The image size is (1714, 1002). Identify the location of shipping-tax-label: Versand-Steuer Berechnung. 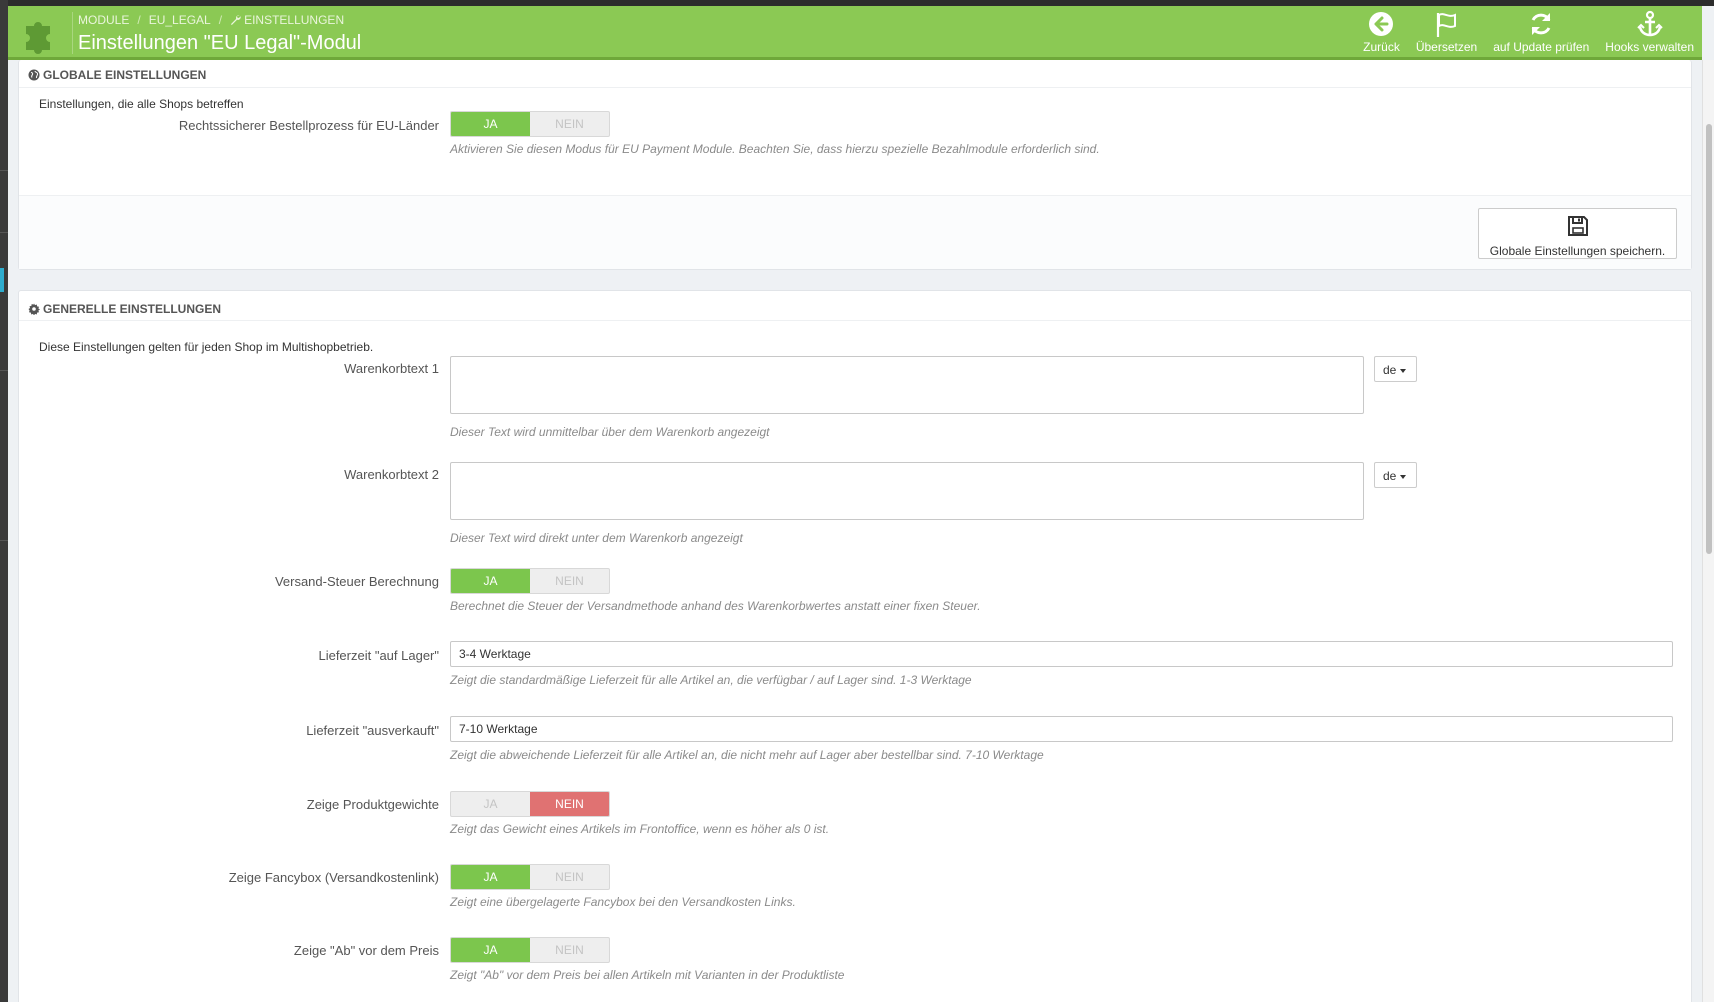
(356, 581).